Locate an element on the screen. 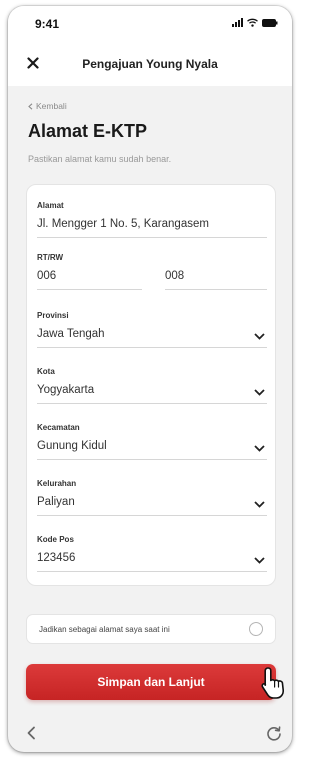  city-value: Yogyakarta is located at coordinates (66, 390).